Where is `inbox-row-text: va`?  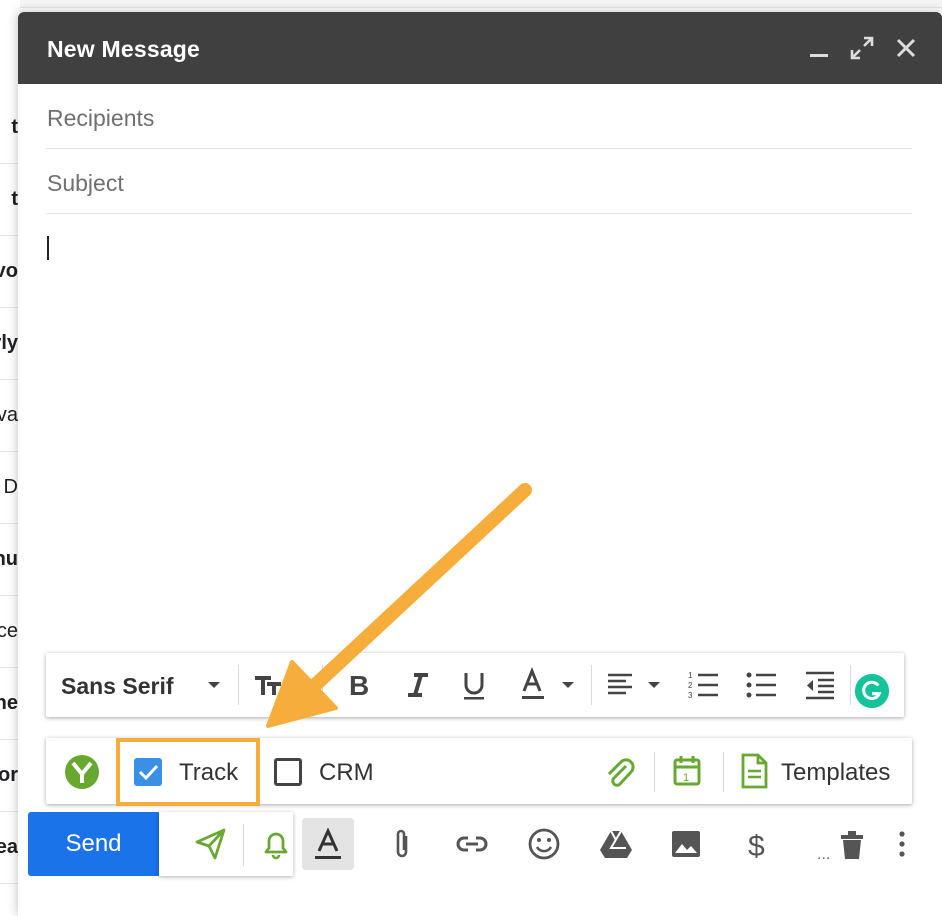
inbox-row-text: va is located at coordinates (9, 415).